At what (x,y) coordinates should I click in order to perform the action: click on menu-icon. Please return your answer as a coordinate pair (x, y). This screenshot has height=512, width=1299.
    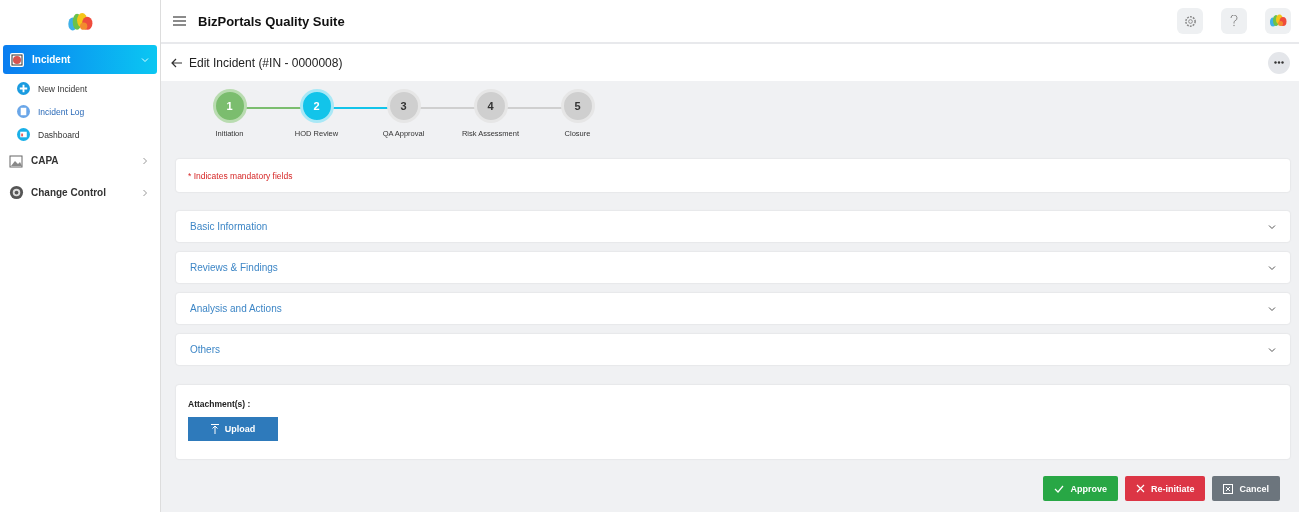
    Looking at the image, I should click on (179, 21).